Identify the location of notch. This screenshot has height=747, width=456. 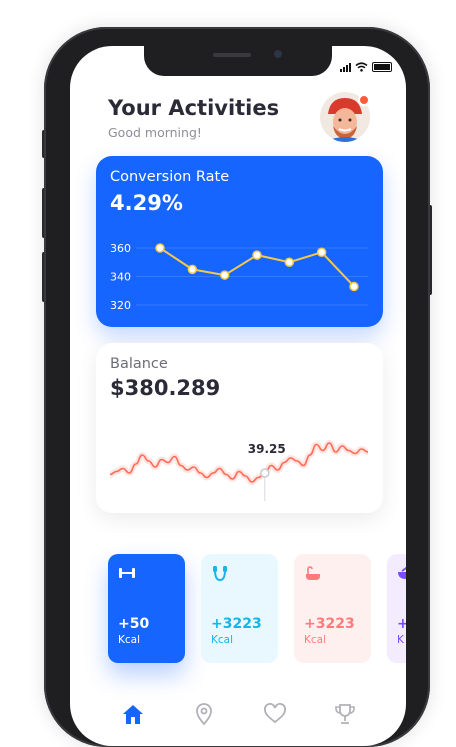
(238, 61).